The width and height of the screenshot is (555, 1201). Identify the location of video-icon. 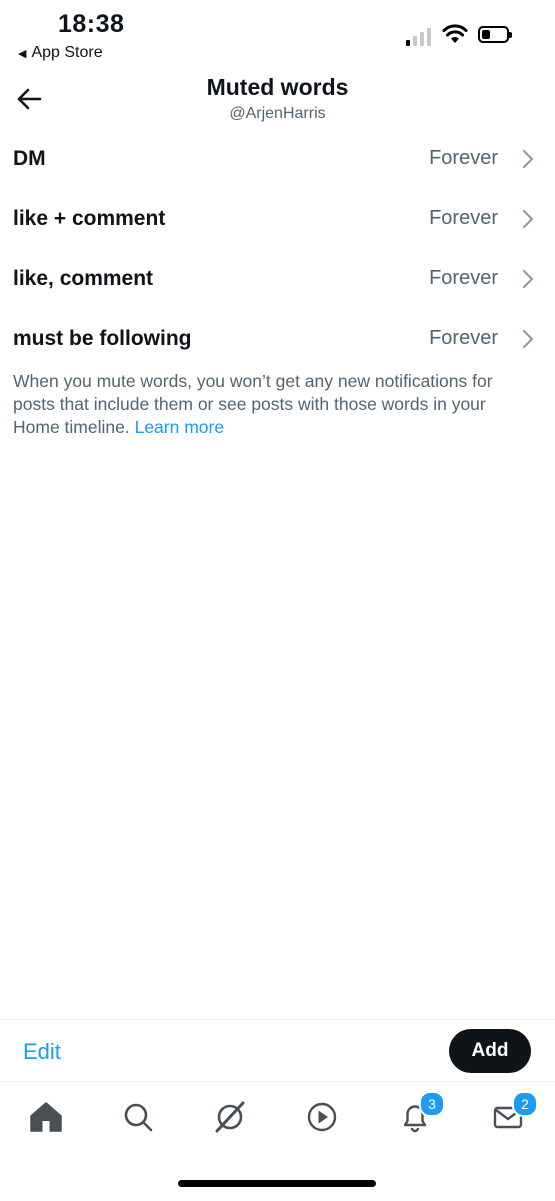
(322, 1117).